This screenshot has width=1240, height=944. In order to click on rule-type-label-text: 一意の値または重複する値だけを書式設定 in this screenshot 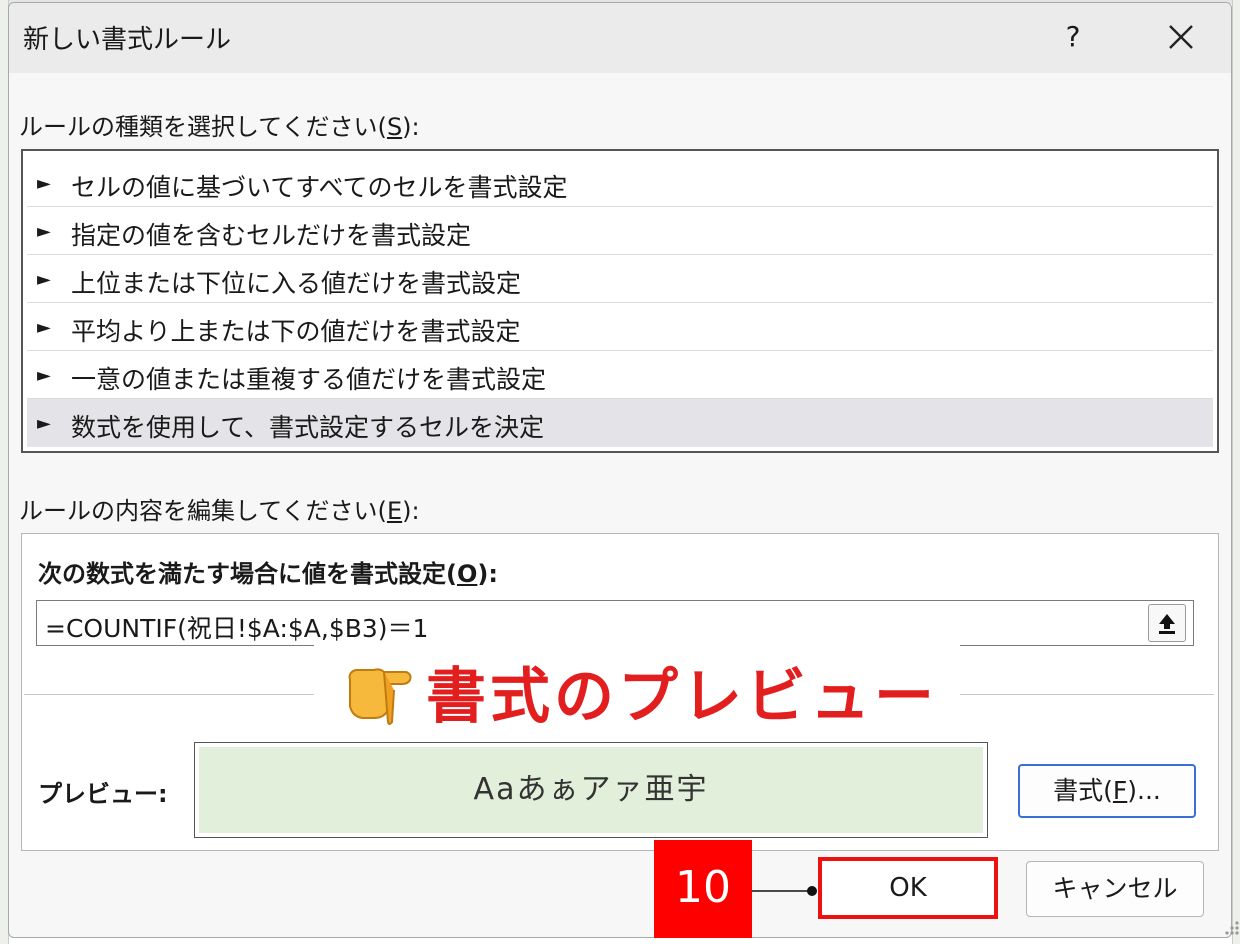, I will do `click(309, 379)`.